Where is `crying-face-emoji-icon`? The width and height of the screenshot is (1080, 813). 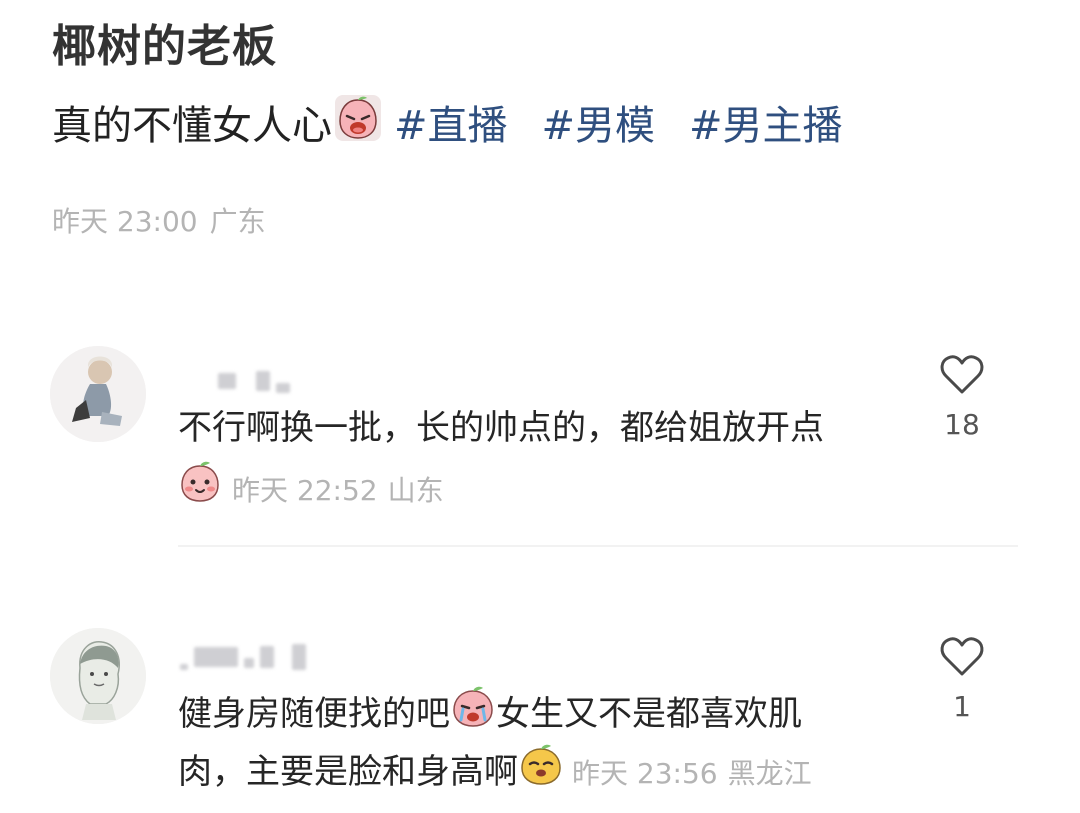 crying-face-emoji-icon is located at coordinates (358, 126).